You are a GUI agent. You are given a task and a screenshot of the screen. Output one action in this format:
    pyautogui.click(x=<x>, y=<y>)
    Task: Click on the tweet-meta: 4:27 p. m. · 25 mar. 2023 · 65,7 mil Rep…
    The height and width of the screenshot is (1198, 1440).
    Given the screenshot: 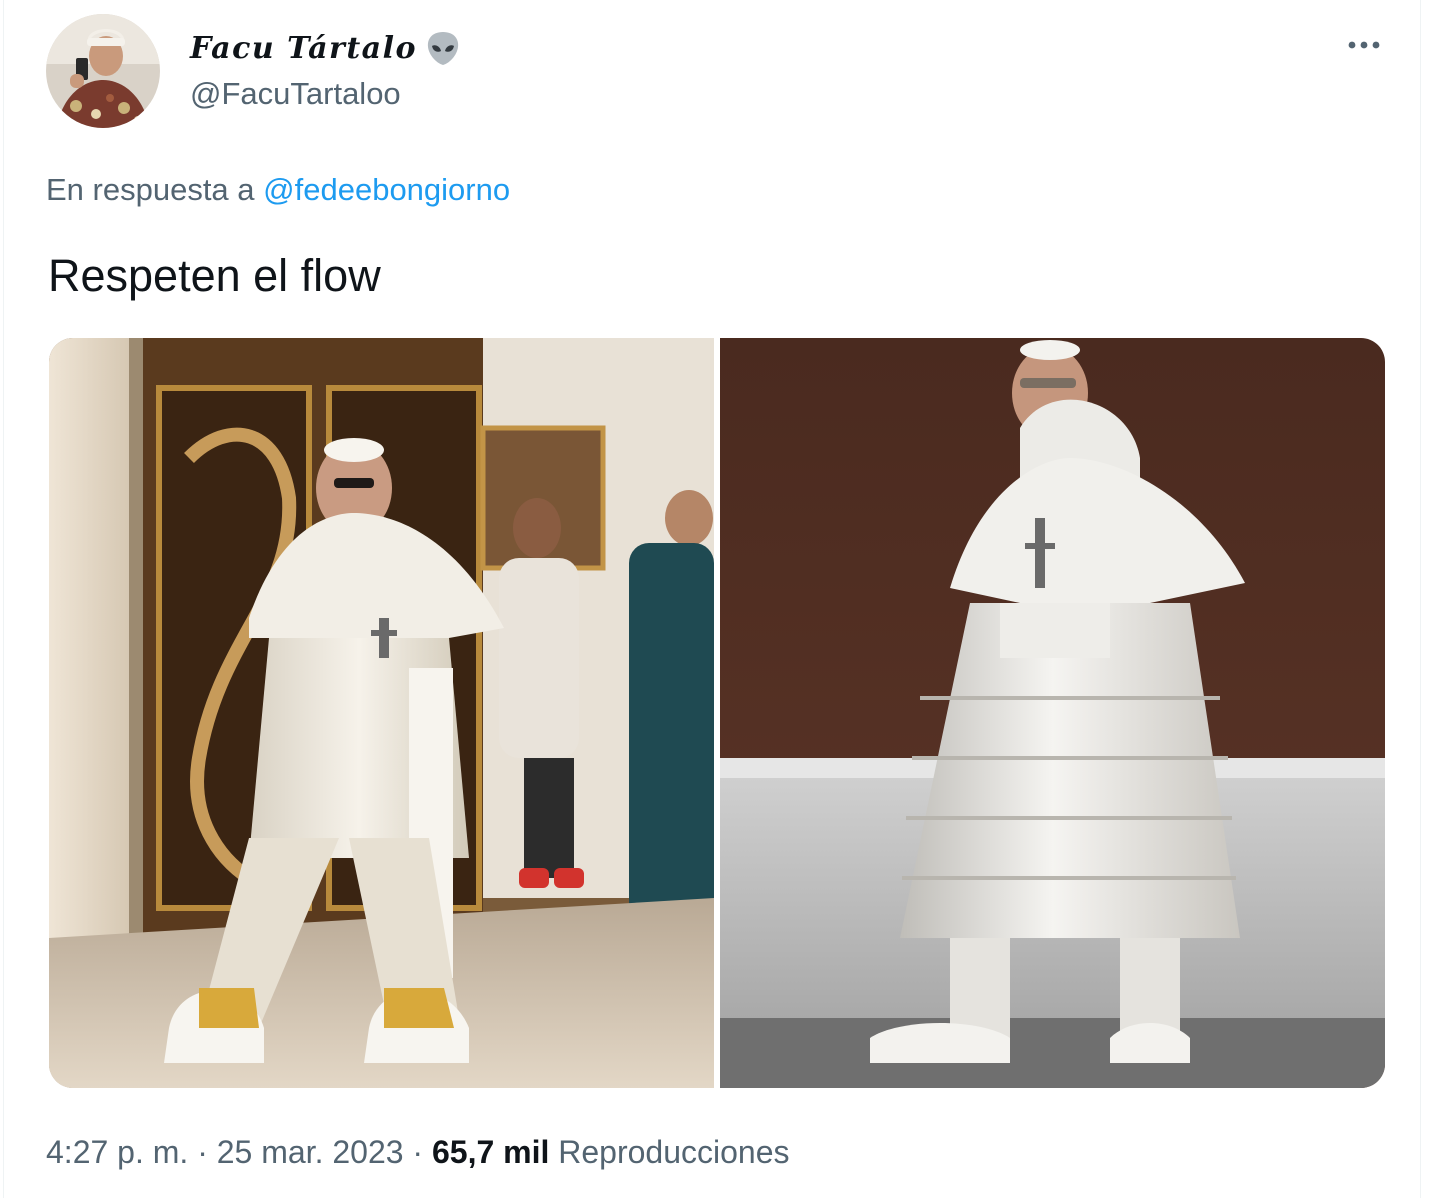 What is the action you would take?
    pyautogui.click(x=418, y=1152)
    